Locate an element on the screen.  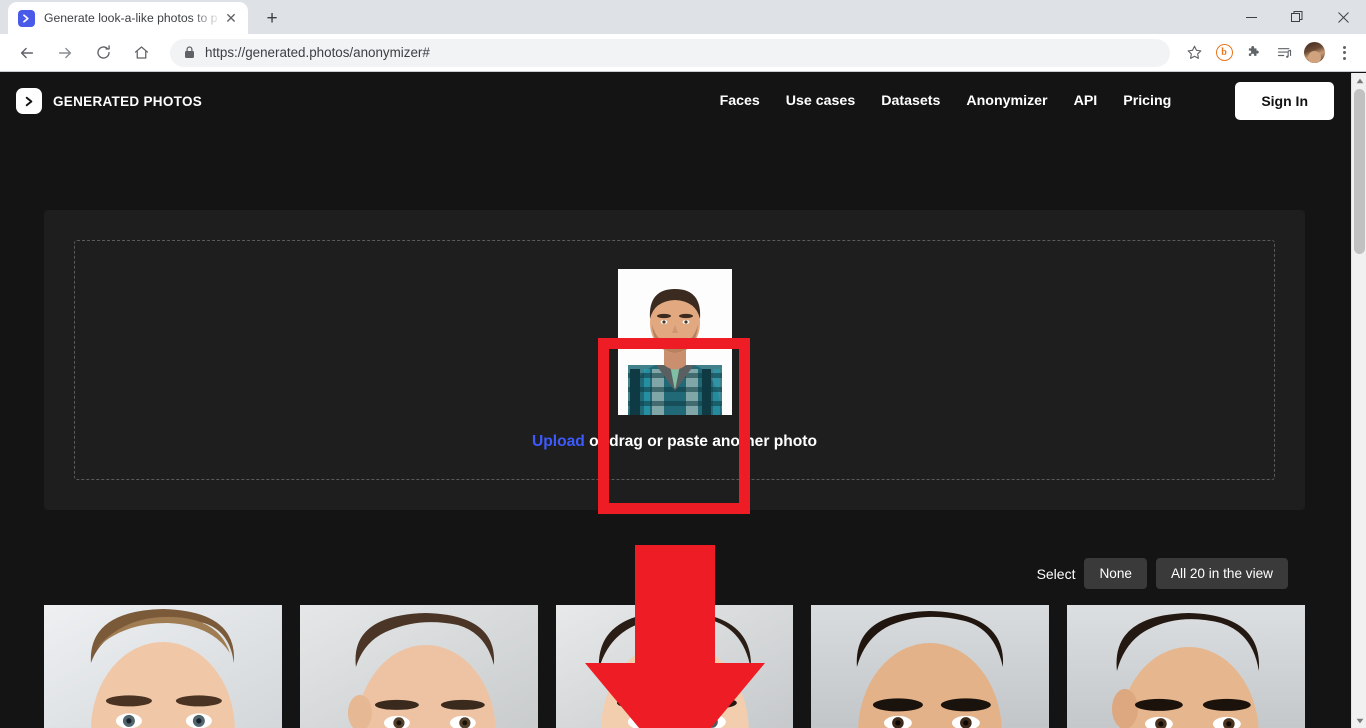
tab-close-icon: ✕ is located at coordinates (231, 18).